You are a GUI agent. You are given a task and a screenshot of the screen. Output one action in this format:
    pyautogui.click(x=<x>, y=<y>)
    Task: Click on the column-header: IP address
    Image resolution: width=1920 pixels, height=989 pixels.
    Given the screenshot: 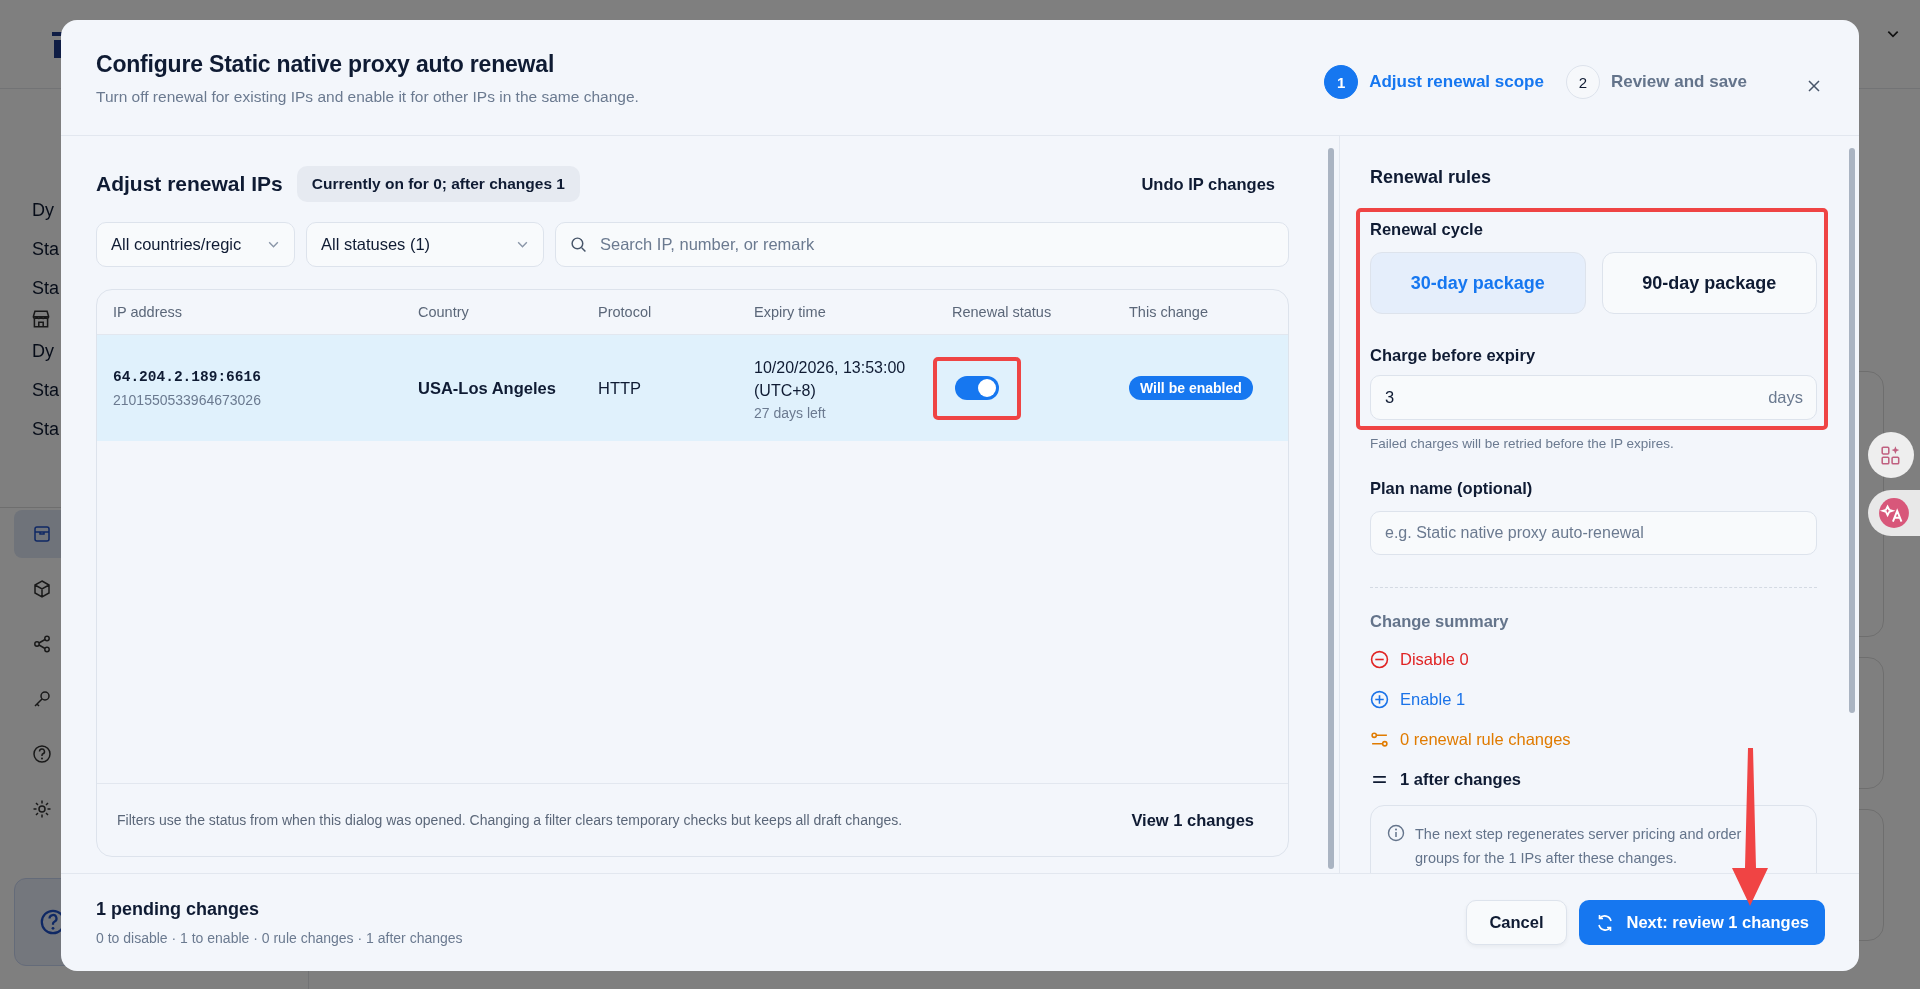 What is the action you would take?
    pyautogui.click(x=148, y=312)
    